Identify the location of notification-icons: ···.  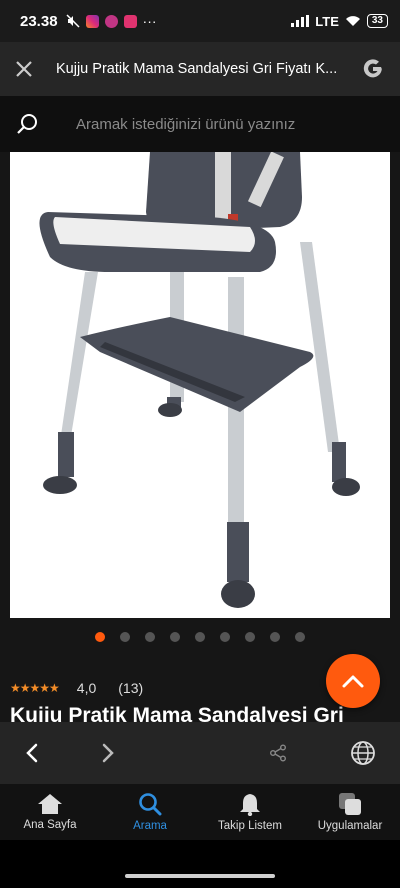
(111, 21).